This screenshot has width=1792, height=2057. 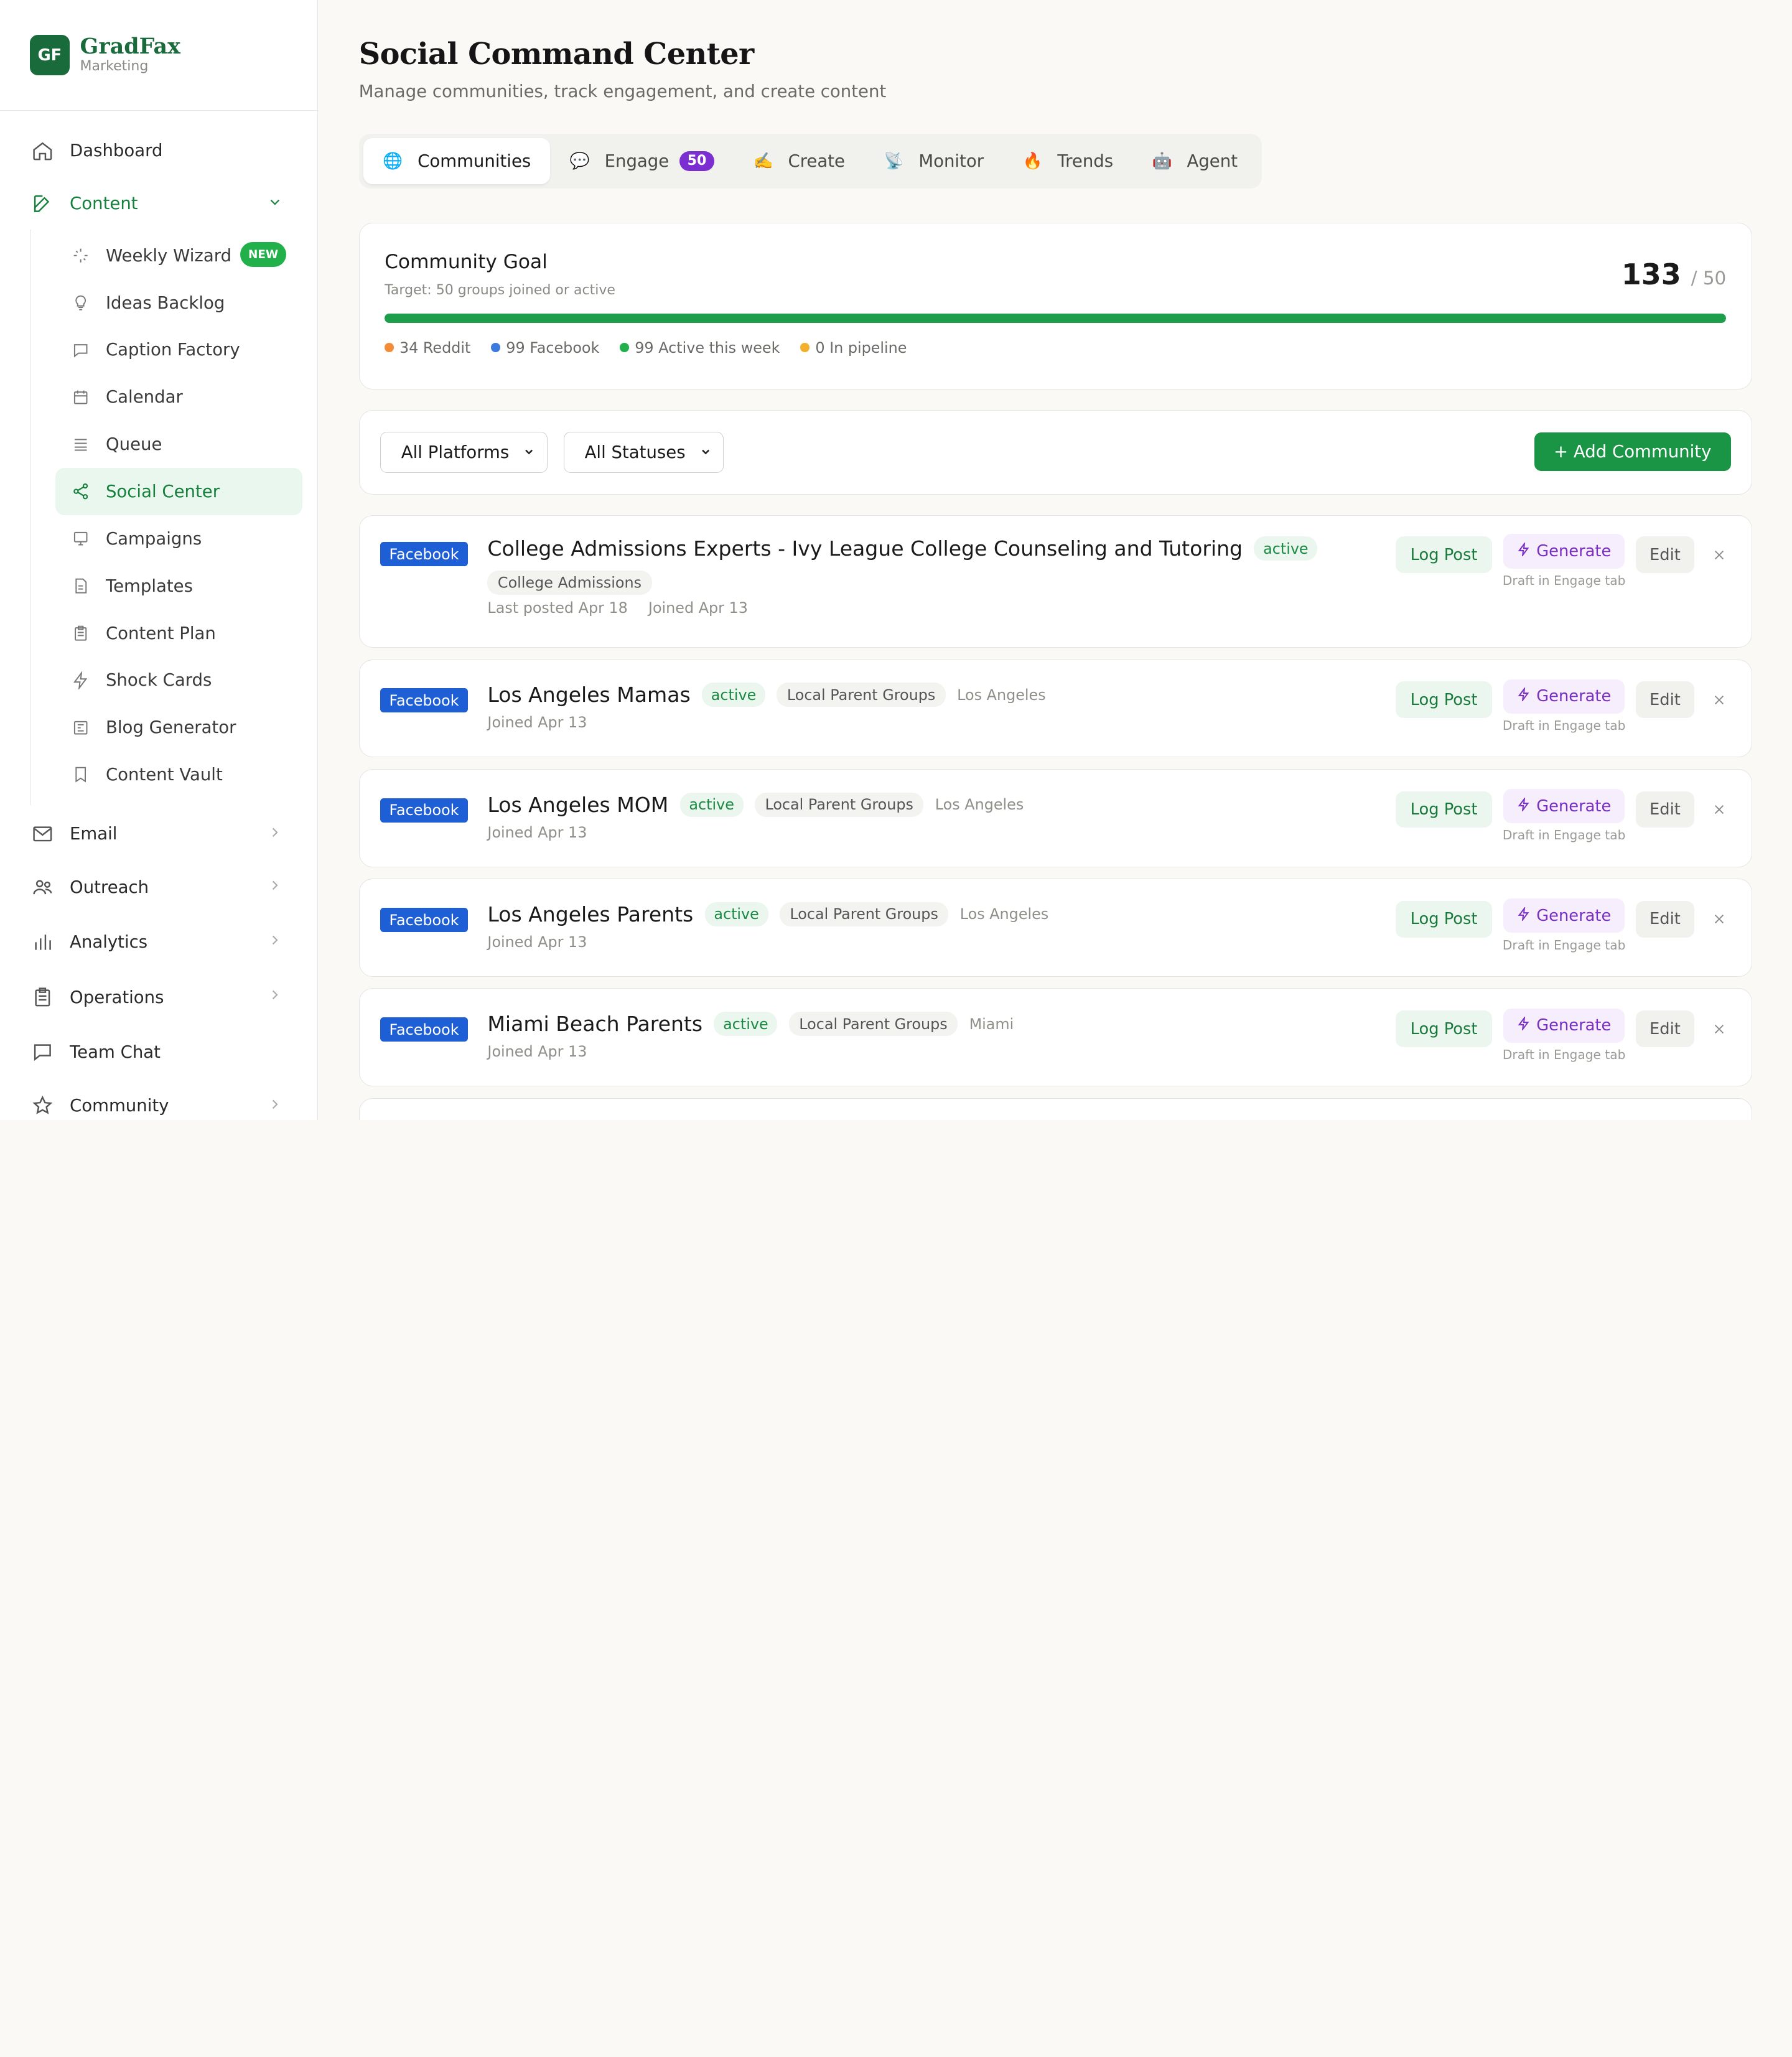 I want to click on platform-filter-select: All Platforms, so click(x=464, y=452).